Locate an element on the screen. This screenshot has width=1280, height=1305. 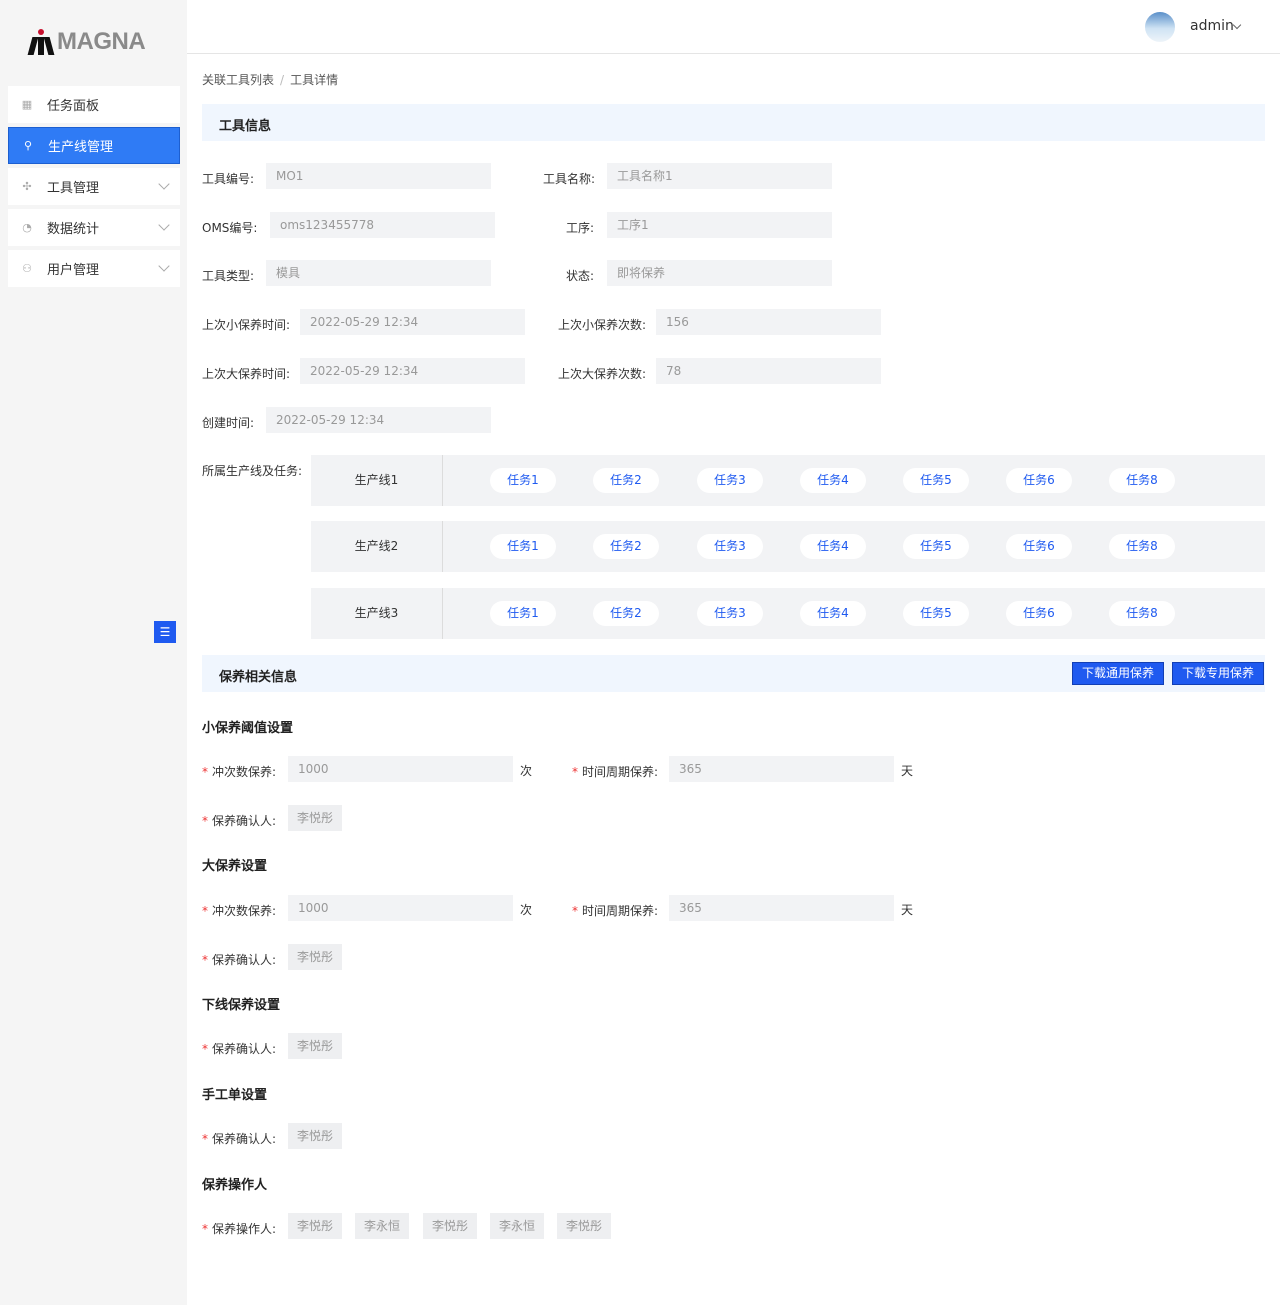
major-period-input: 365 is located at coordinates (781, 908).